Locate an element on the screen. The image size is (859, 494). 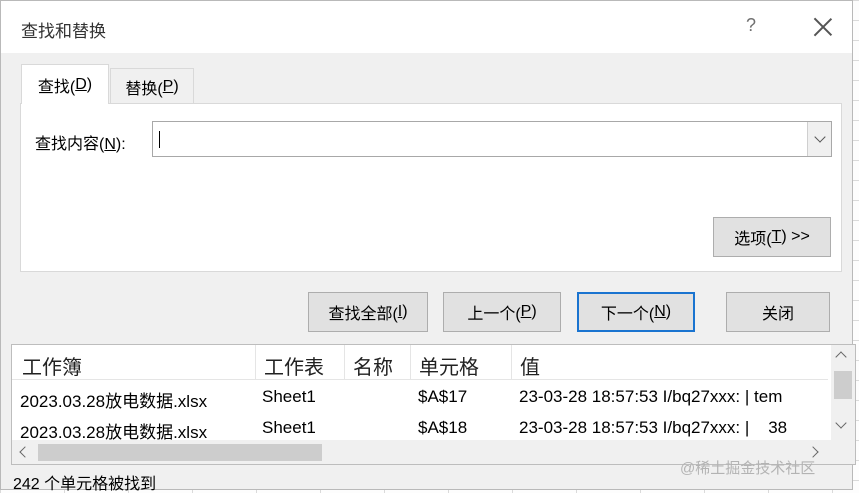
close-button: 关闭 is located at coordinates (778, 312).